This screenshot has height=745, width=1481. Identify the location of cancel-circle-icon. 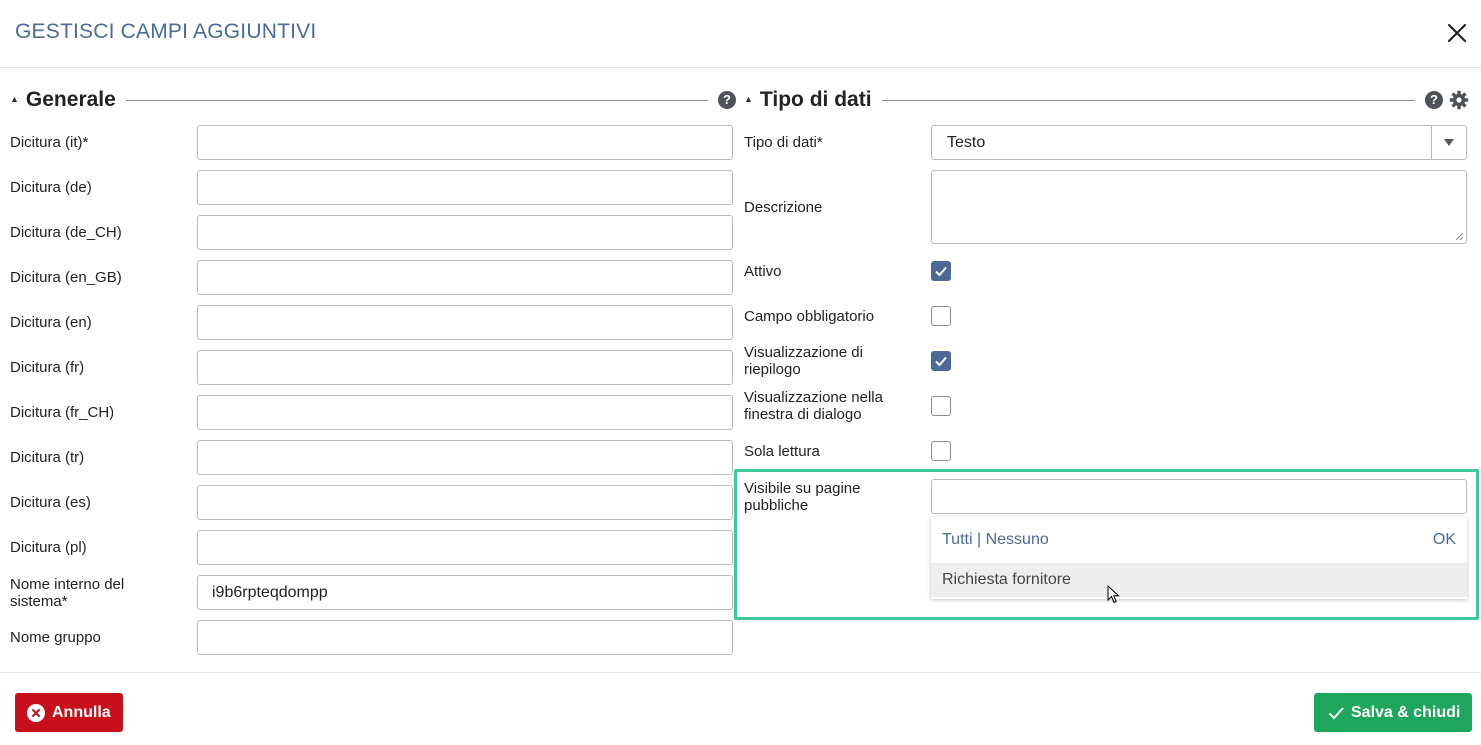
(36, 712).